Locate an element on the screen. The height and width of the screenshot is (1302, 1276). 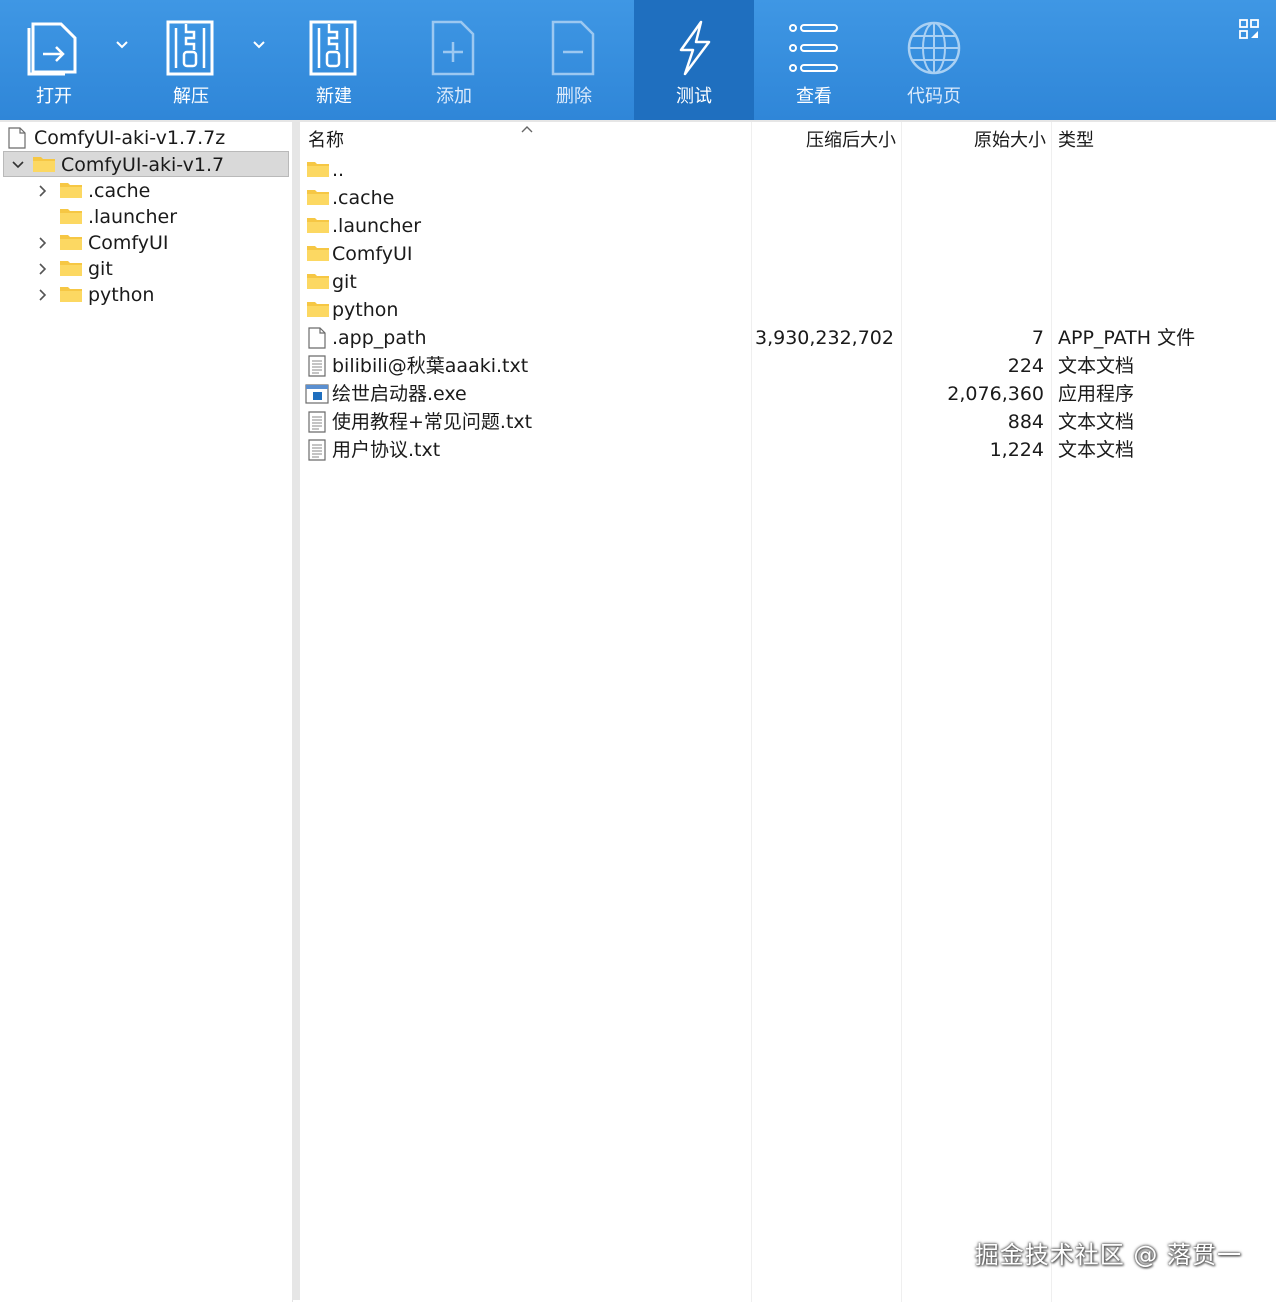
file-size: 884 is located at coordinates (1025, 422).